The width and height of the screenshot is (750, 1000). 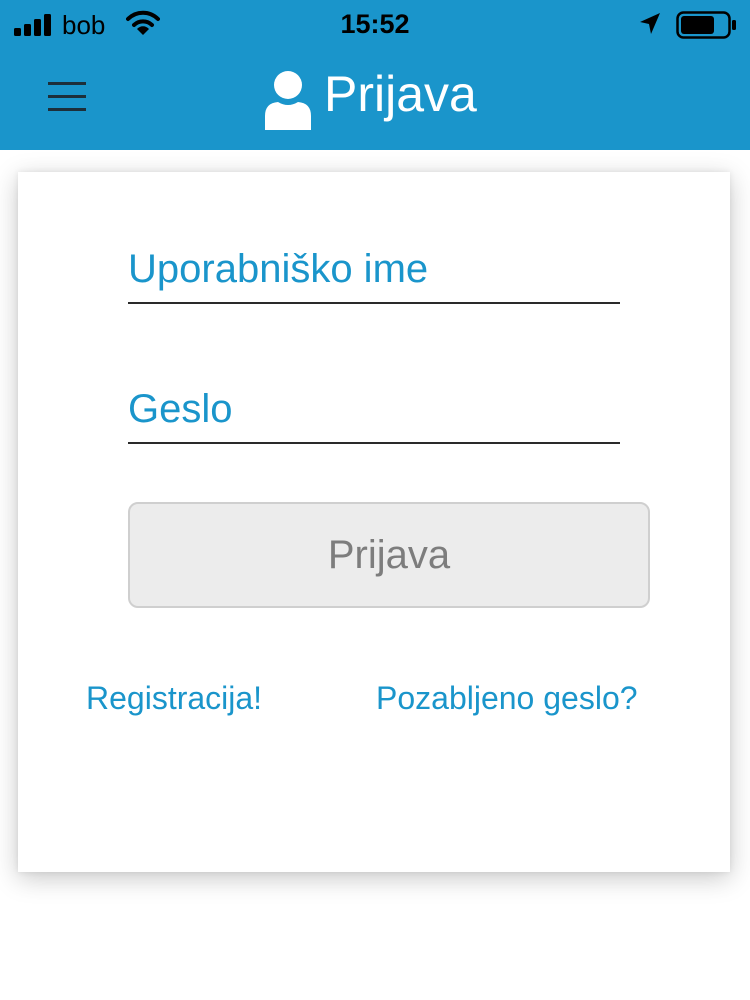 I want to click on status-bar: bob 15:52, so click(x=375, y=25).